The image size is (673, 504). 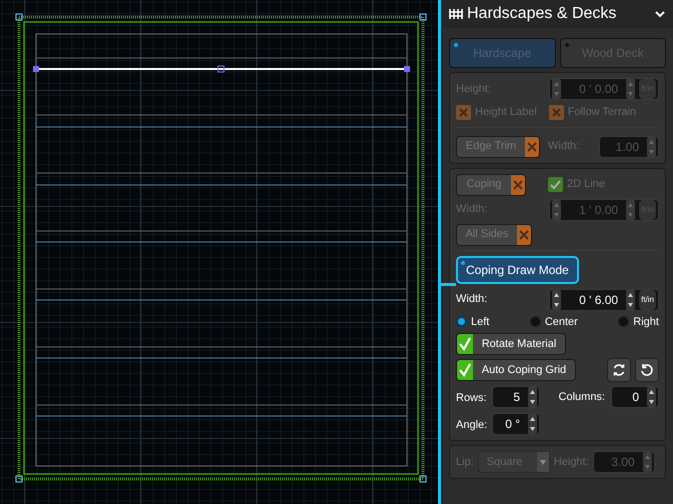 I want to click on fence-icon, so click(x=456, y=14).